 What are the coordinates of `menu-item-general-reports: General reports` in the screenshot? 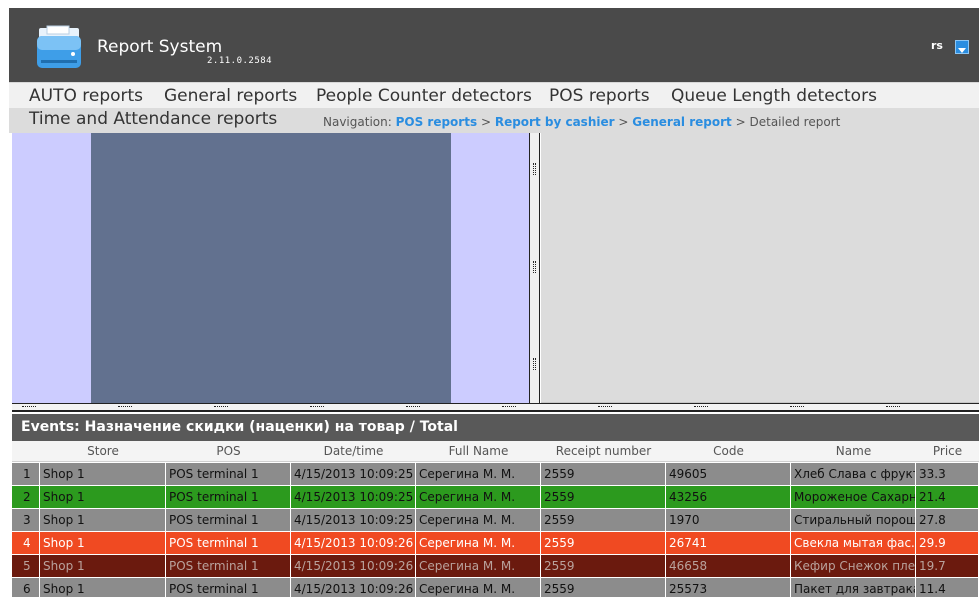 It's located at (230, 96).